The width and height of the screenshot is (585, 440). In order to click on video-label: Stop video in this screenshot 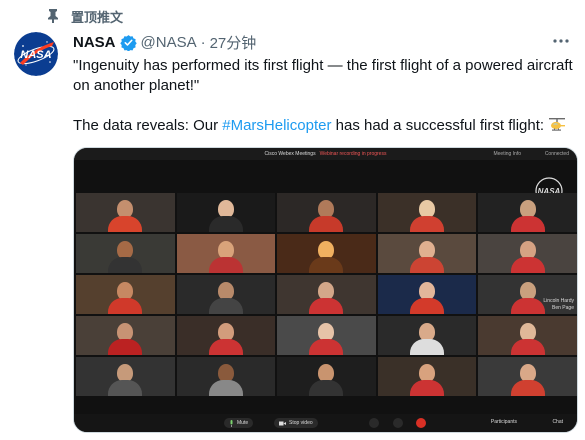, I will do `click(301, 423)`.